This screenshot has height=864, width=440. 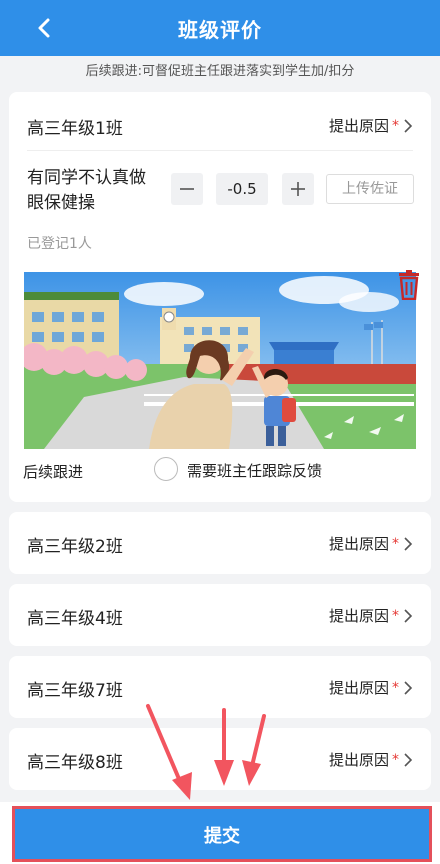 I want to click on divider, so click(x=220, y=150).